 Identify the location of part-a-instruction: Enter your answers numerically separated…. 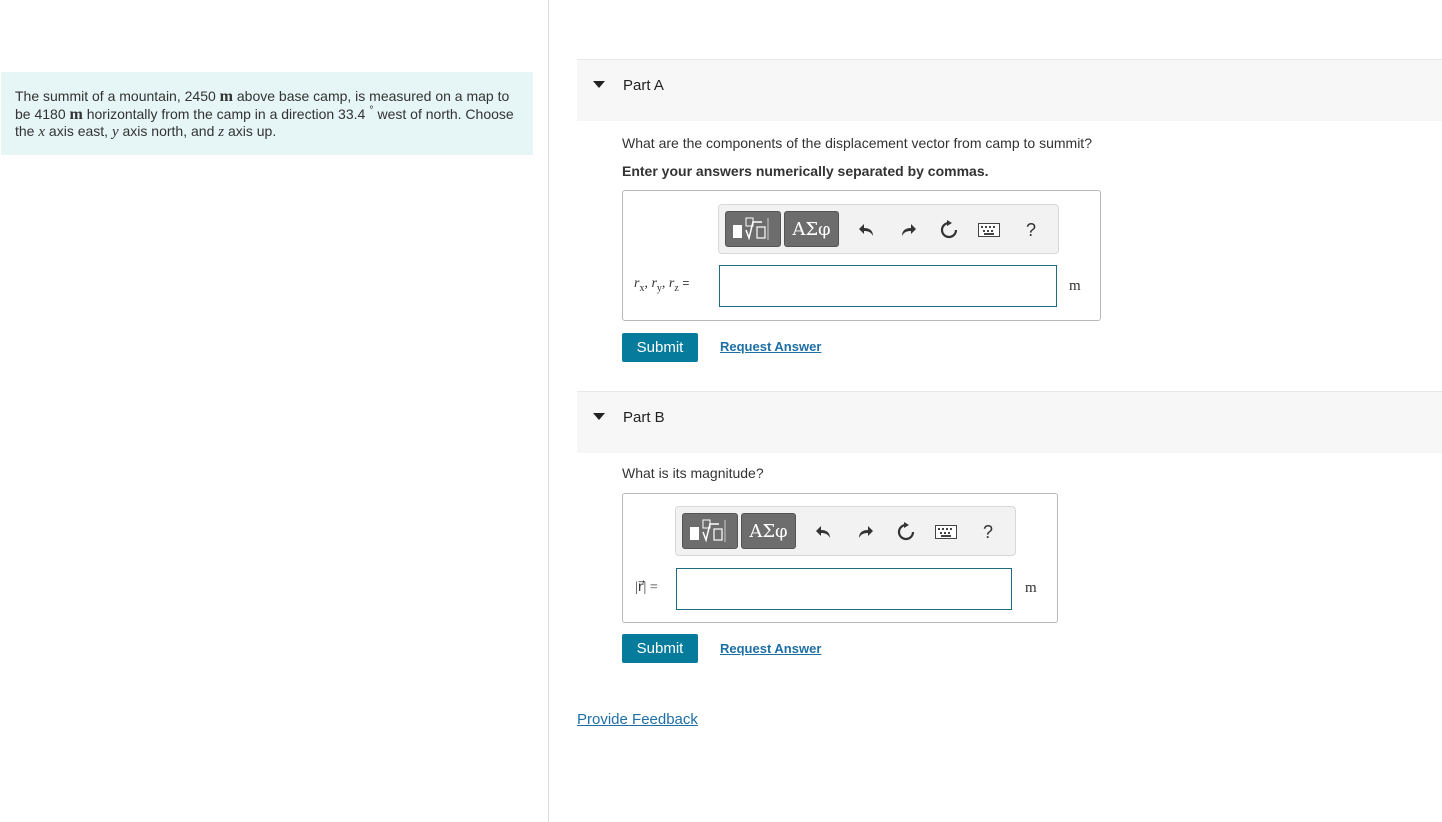
(805, 171).